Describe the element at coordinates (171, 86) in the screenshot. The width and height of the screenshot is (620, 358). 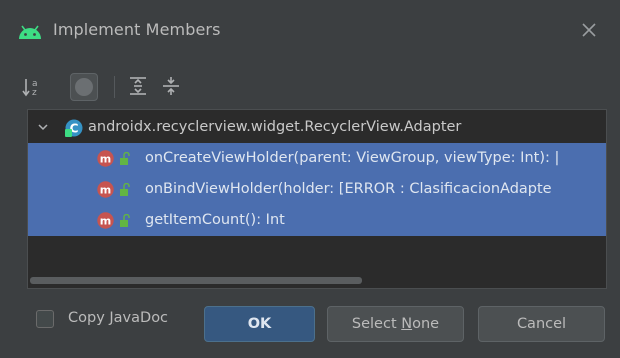
I see `collapse-all-icon` at that location.